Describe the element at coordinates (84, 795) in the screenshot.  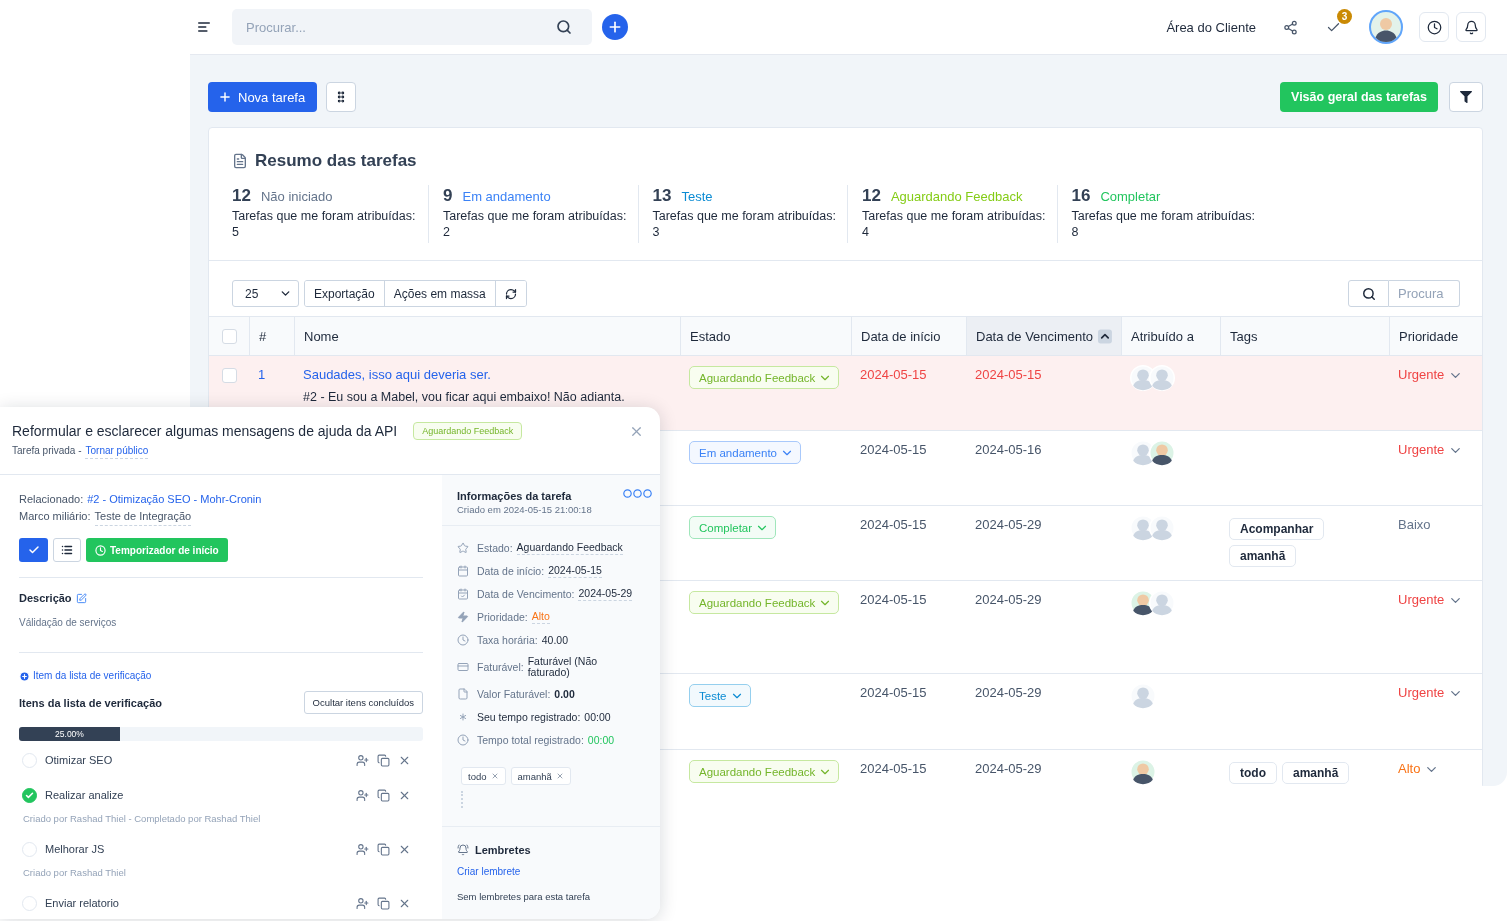
I see `checklist-item-text: Realizar analize` at that location.